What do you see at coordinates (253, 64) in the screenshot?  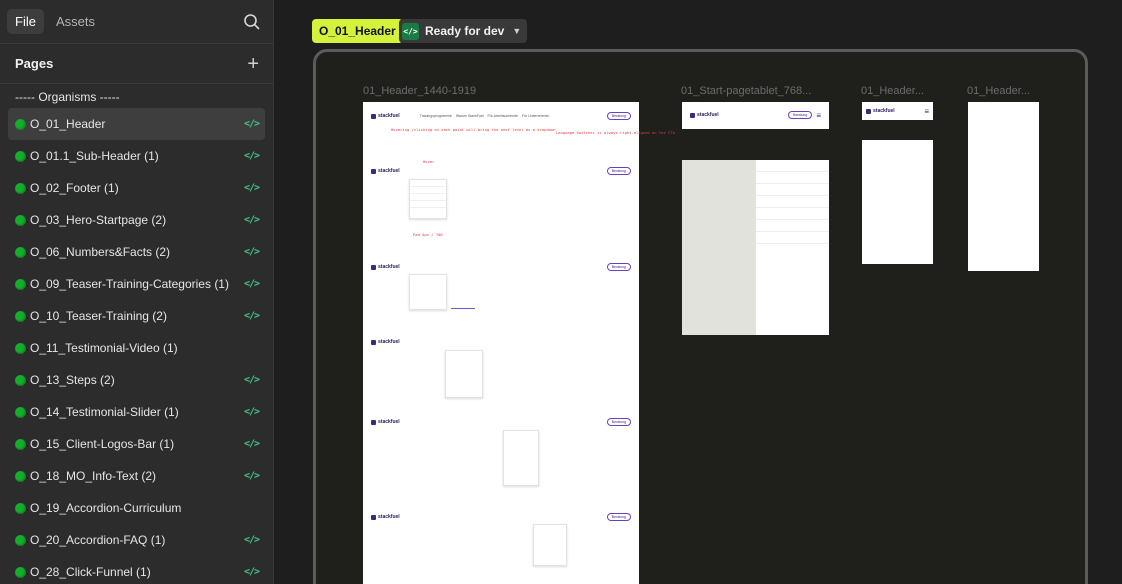 I see `add-page-icon: +` at bounding box center [253, 64].